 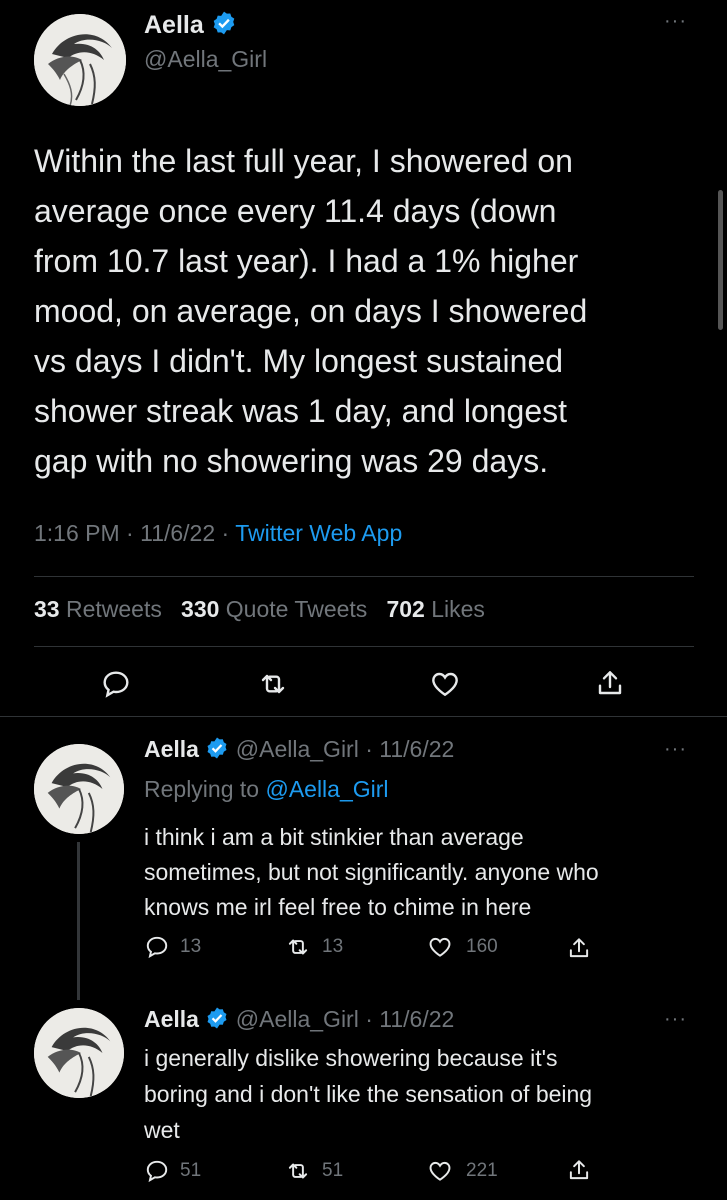 What do you see at coordinates (172, 947) in the screenshot?
I see `reply-button: 13` at bounding box center [172, 947].